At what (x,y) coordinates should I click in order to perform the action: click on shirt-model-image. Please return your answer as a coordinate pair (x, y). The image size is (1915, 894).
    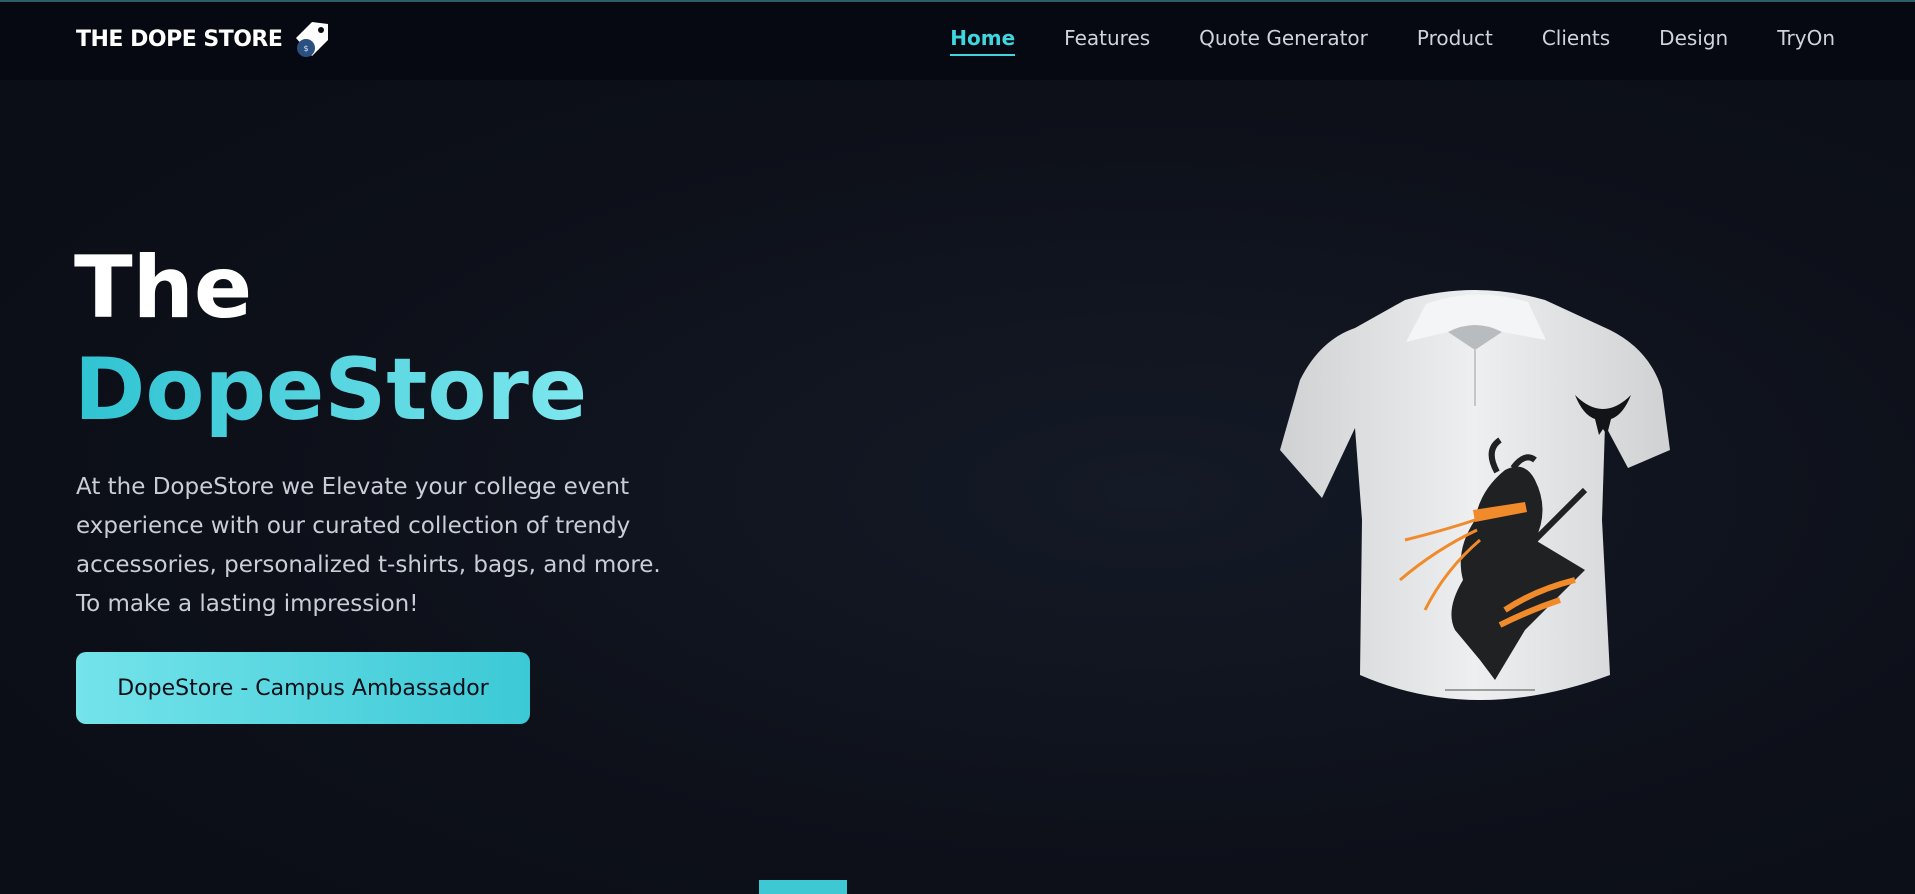
    Looking at the image, I should click on (1475, 500).